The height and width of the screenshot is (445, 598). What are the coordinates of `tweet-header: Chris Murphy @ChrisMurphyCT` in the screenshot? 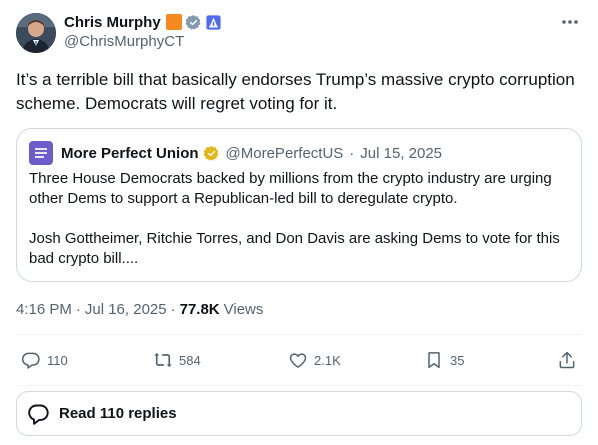 It's located at (299, 33).